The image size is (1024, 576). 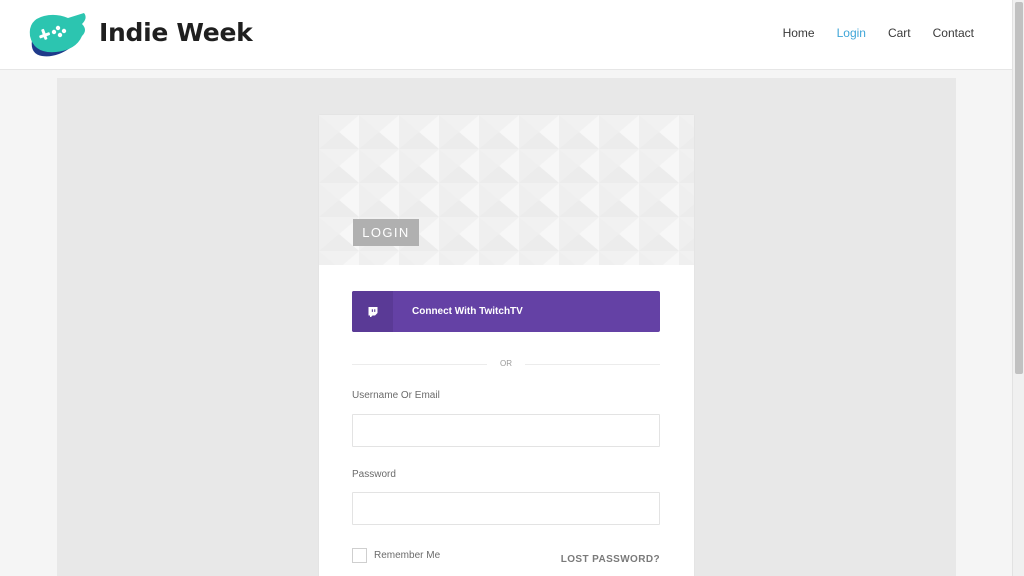 I want to click on remember-me: Remember Me, so click(x=396, y=555).